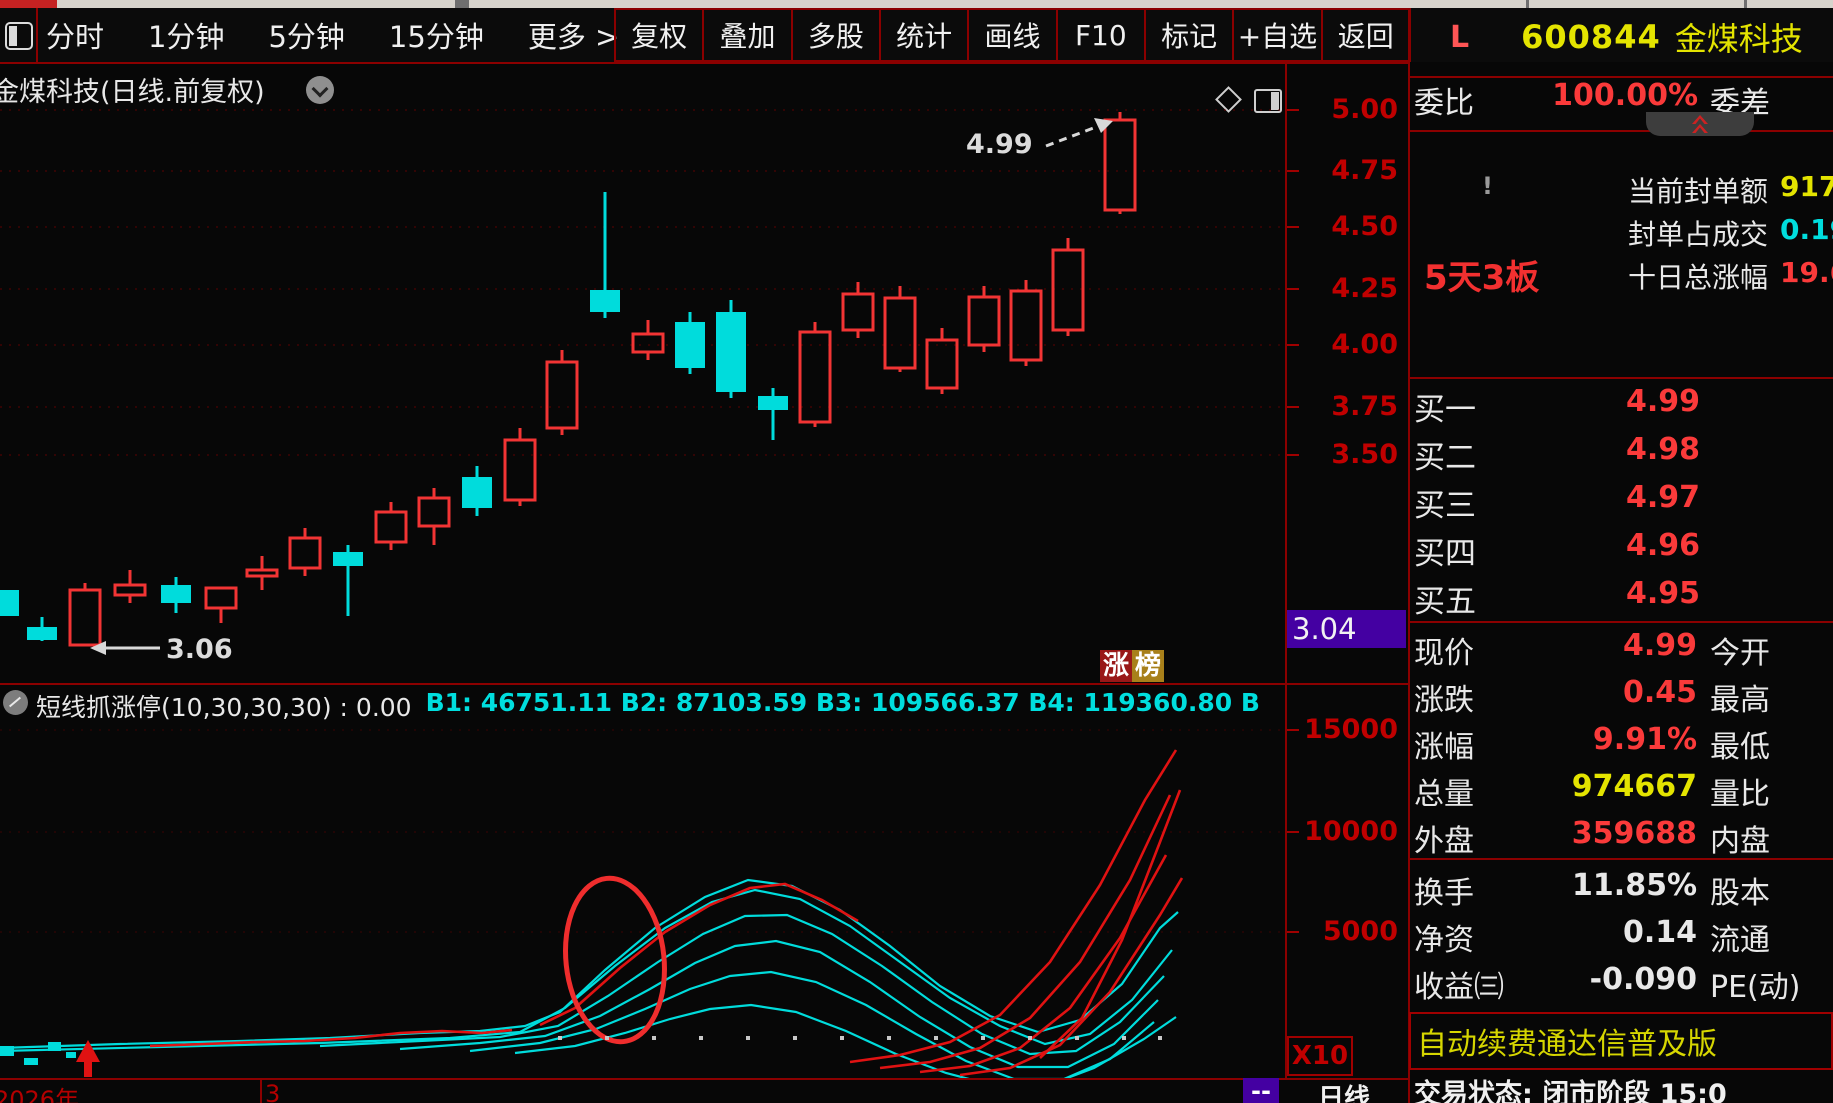  What do you see at coordinates (1320, 1056) in the screenshot?
I see `multiplier-tag: X10` at bounding box center [1320, 1056].